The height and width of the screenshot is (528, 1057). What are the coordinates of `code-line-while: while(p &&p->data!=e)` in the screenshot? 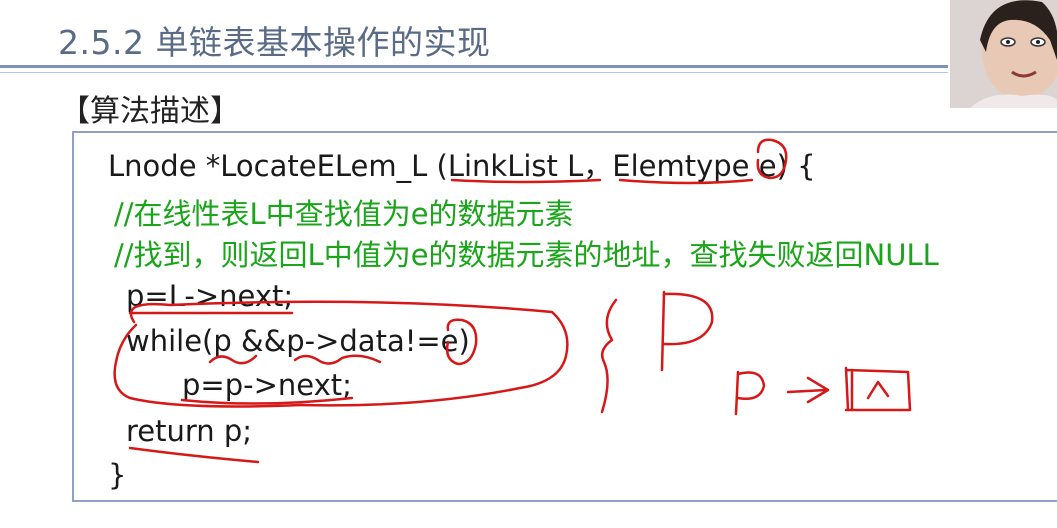 It's located at (298, 341).